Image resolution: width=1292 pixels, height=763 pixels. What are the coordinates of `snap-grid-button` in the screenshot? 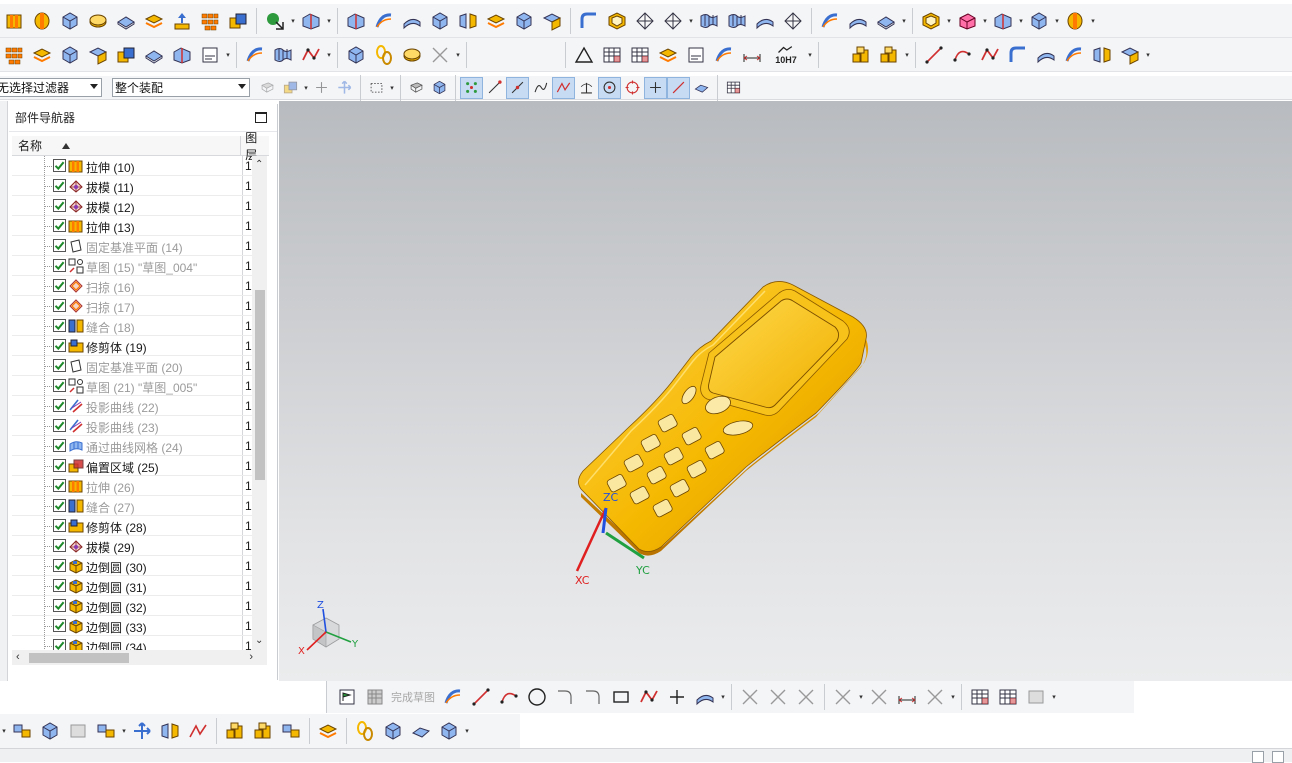 It's located at (733, 88).